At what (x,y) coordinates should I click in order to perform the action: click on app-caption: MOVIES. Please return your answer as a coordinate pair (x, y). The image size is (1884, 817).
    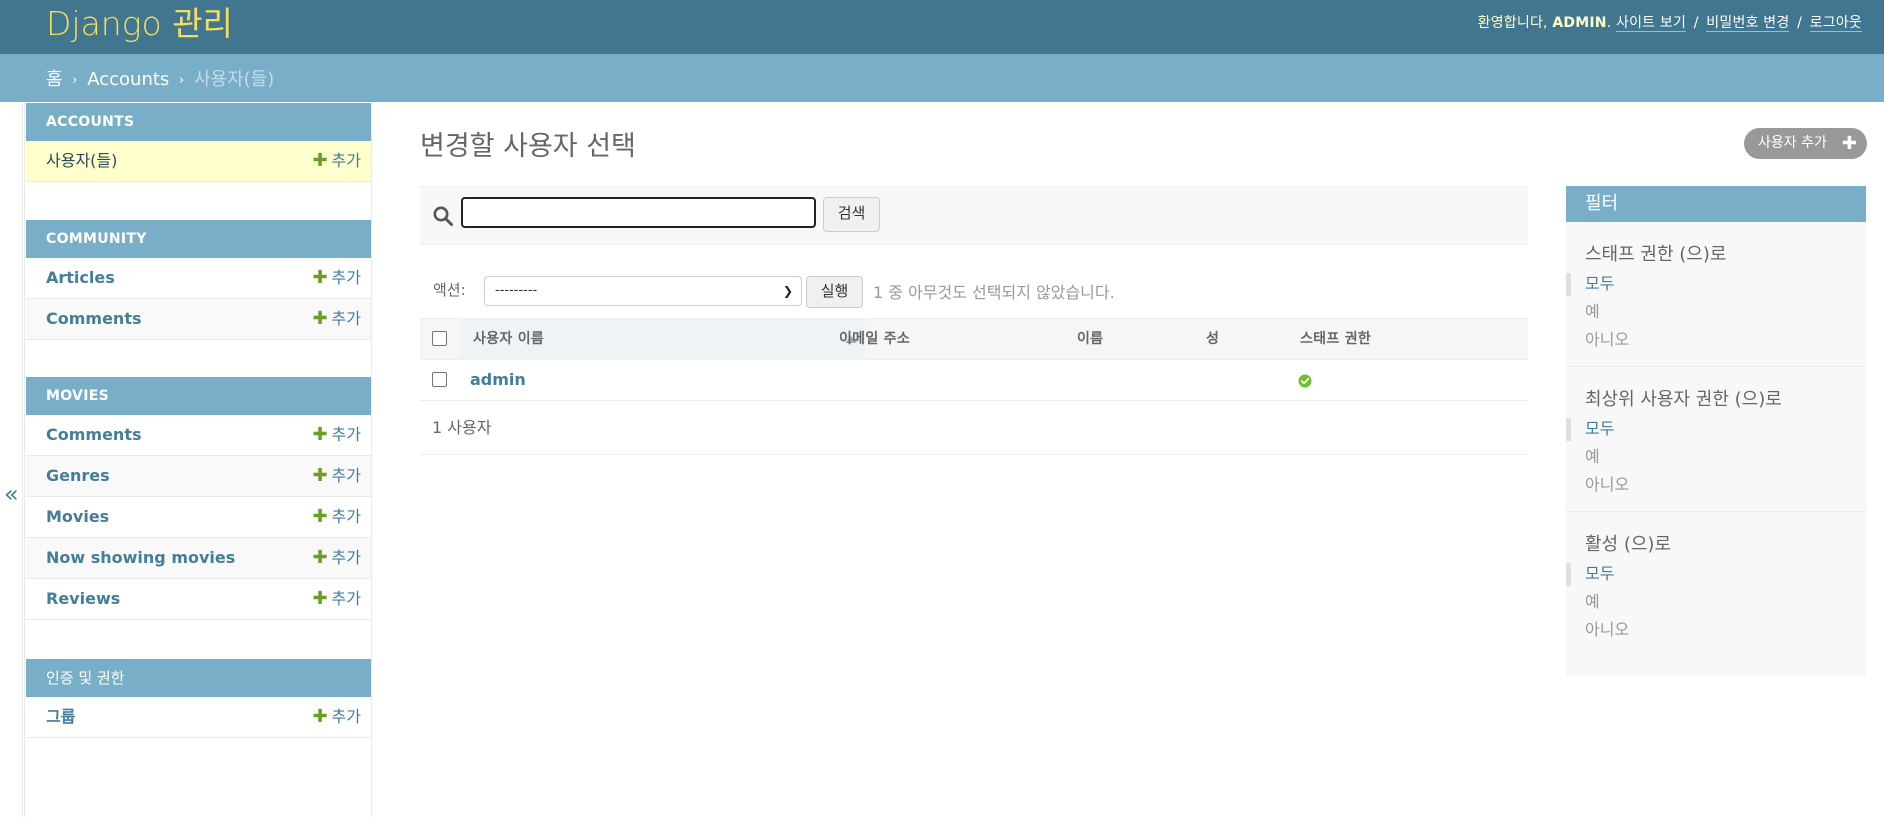
    Looking at the image, I should click on (198, 396).